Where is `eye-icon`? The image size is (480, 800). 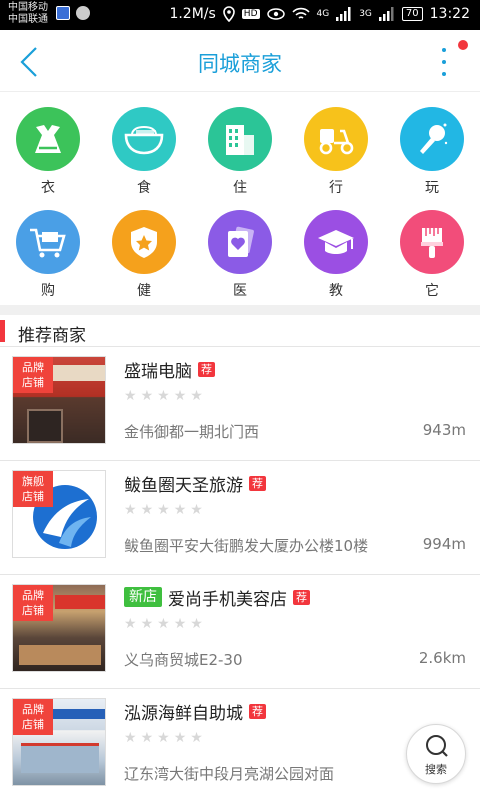 eye-icon is located at coordinates (275, 14).